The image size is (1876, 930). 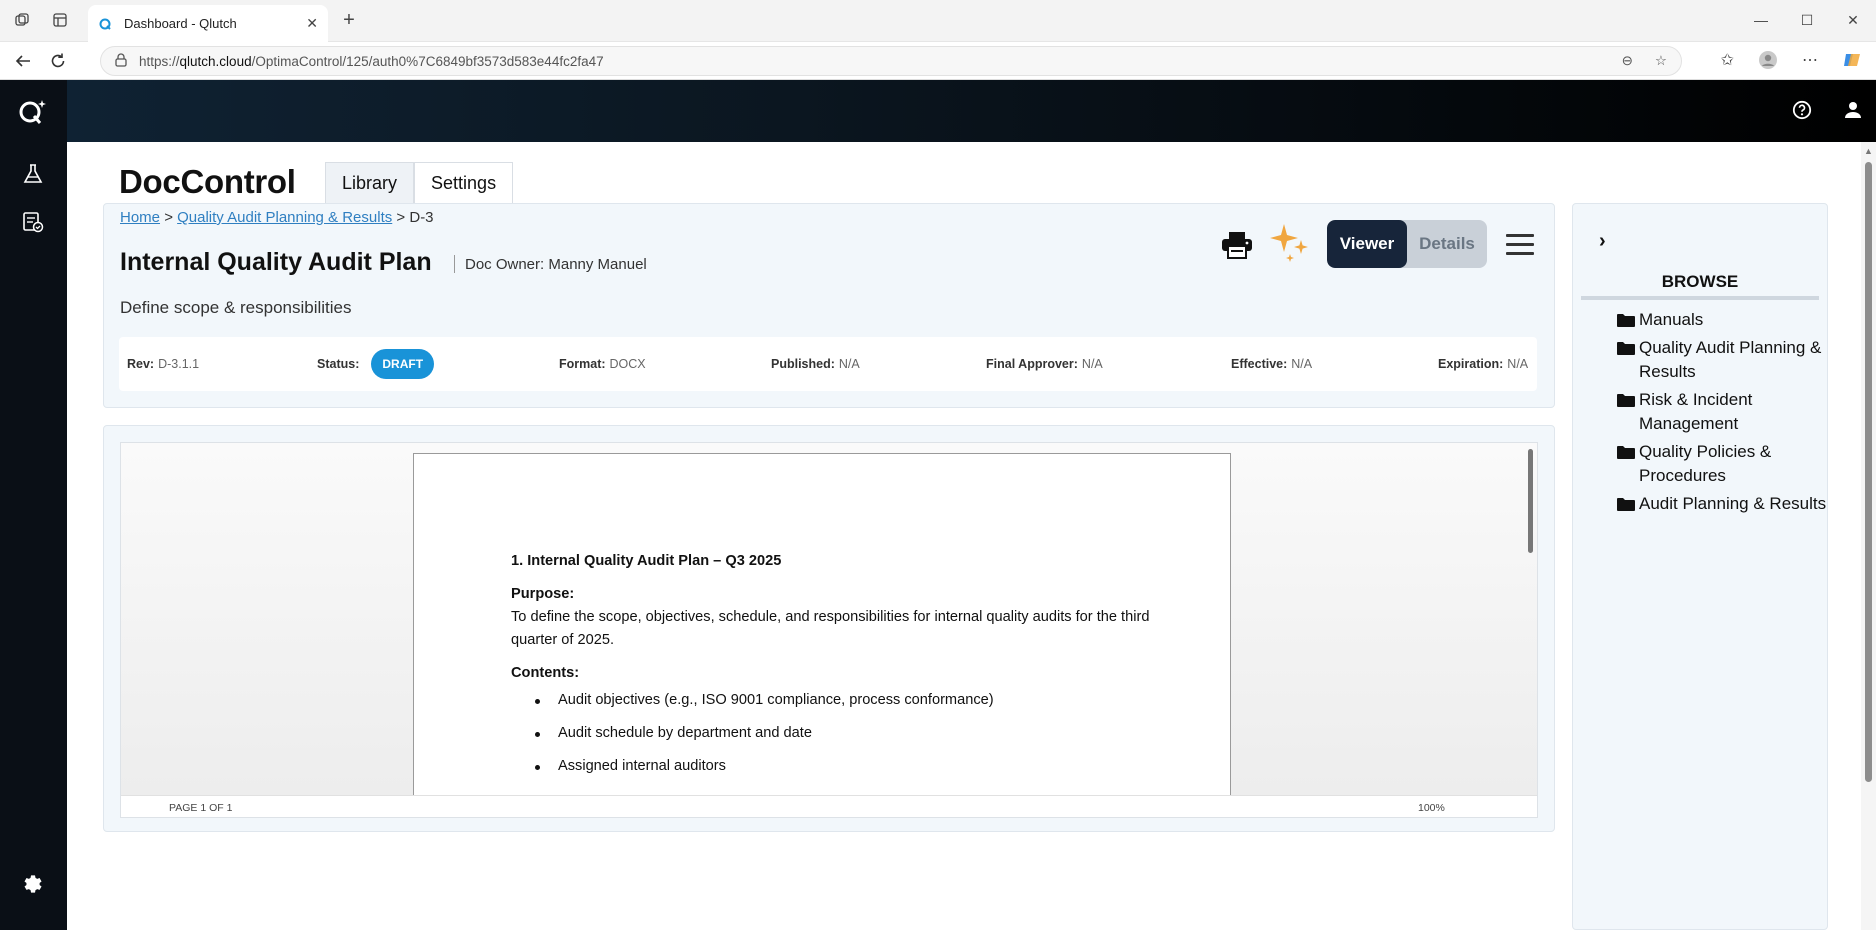 I want to click on viewer-button: Viewer, so click(x=1367, y=244).